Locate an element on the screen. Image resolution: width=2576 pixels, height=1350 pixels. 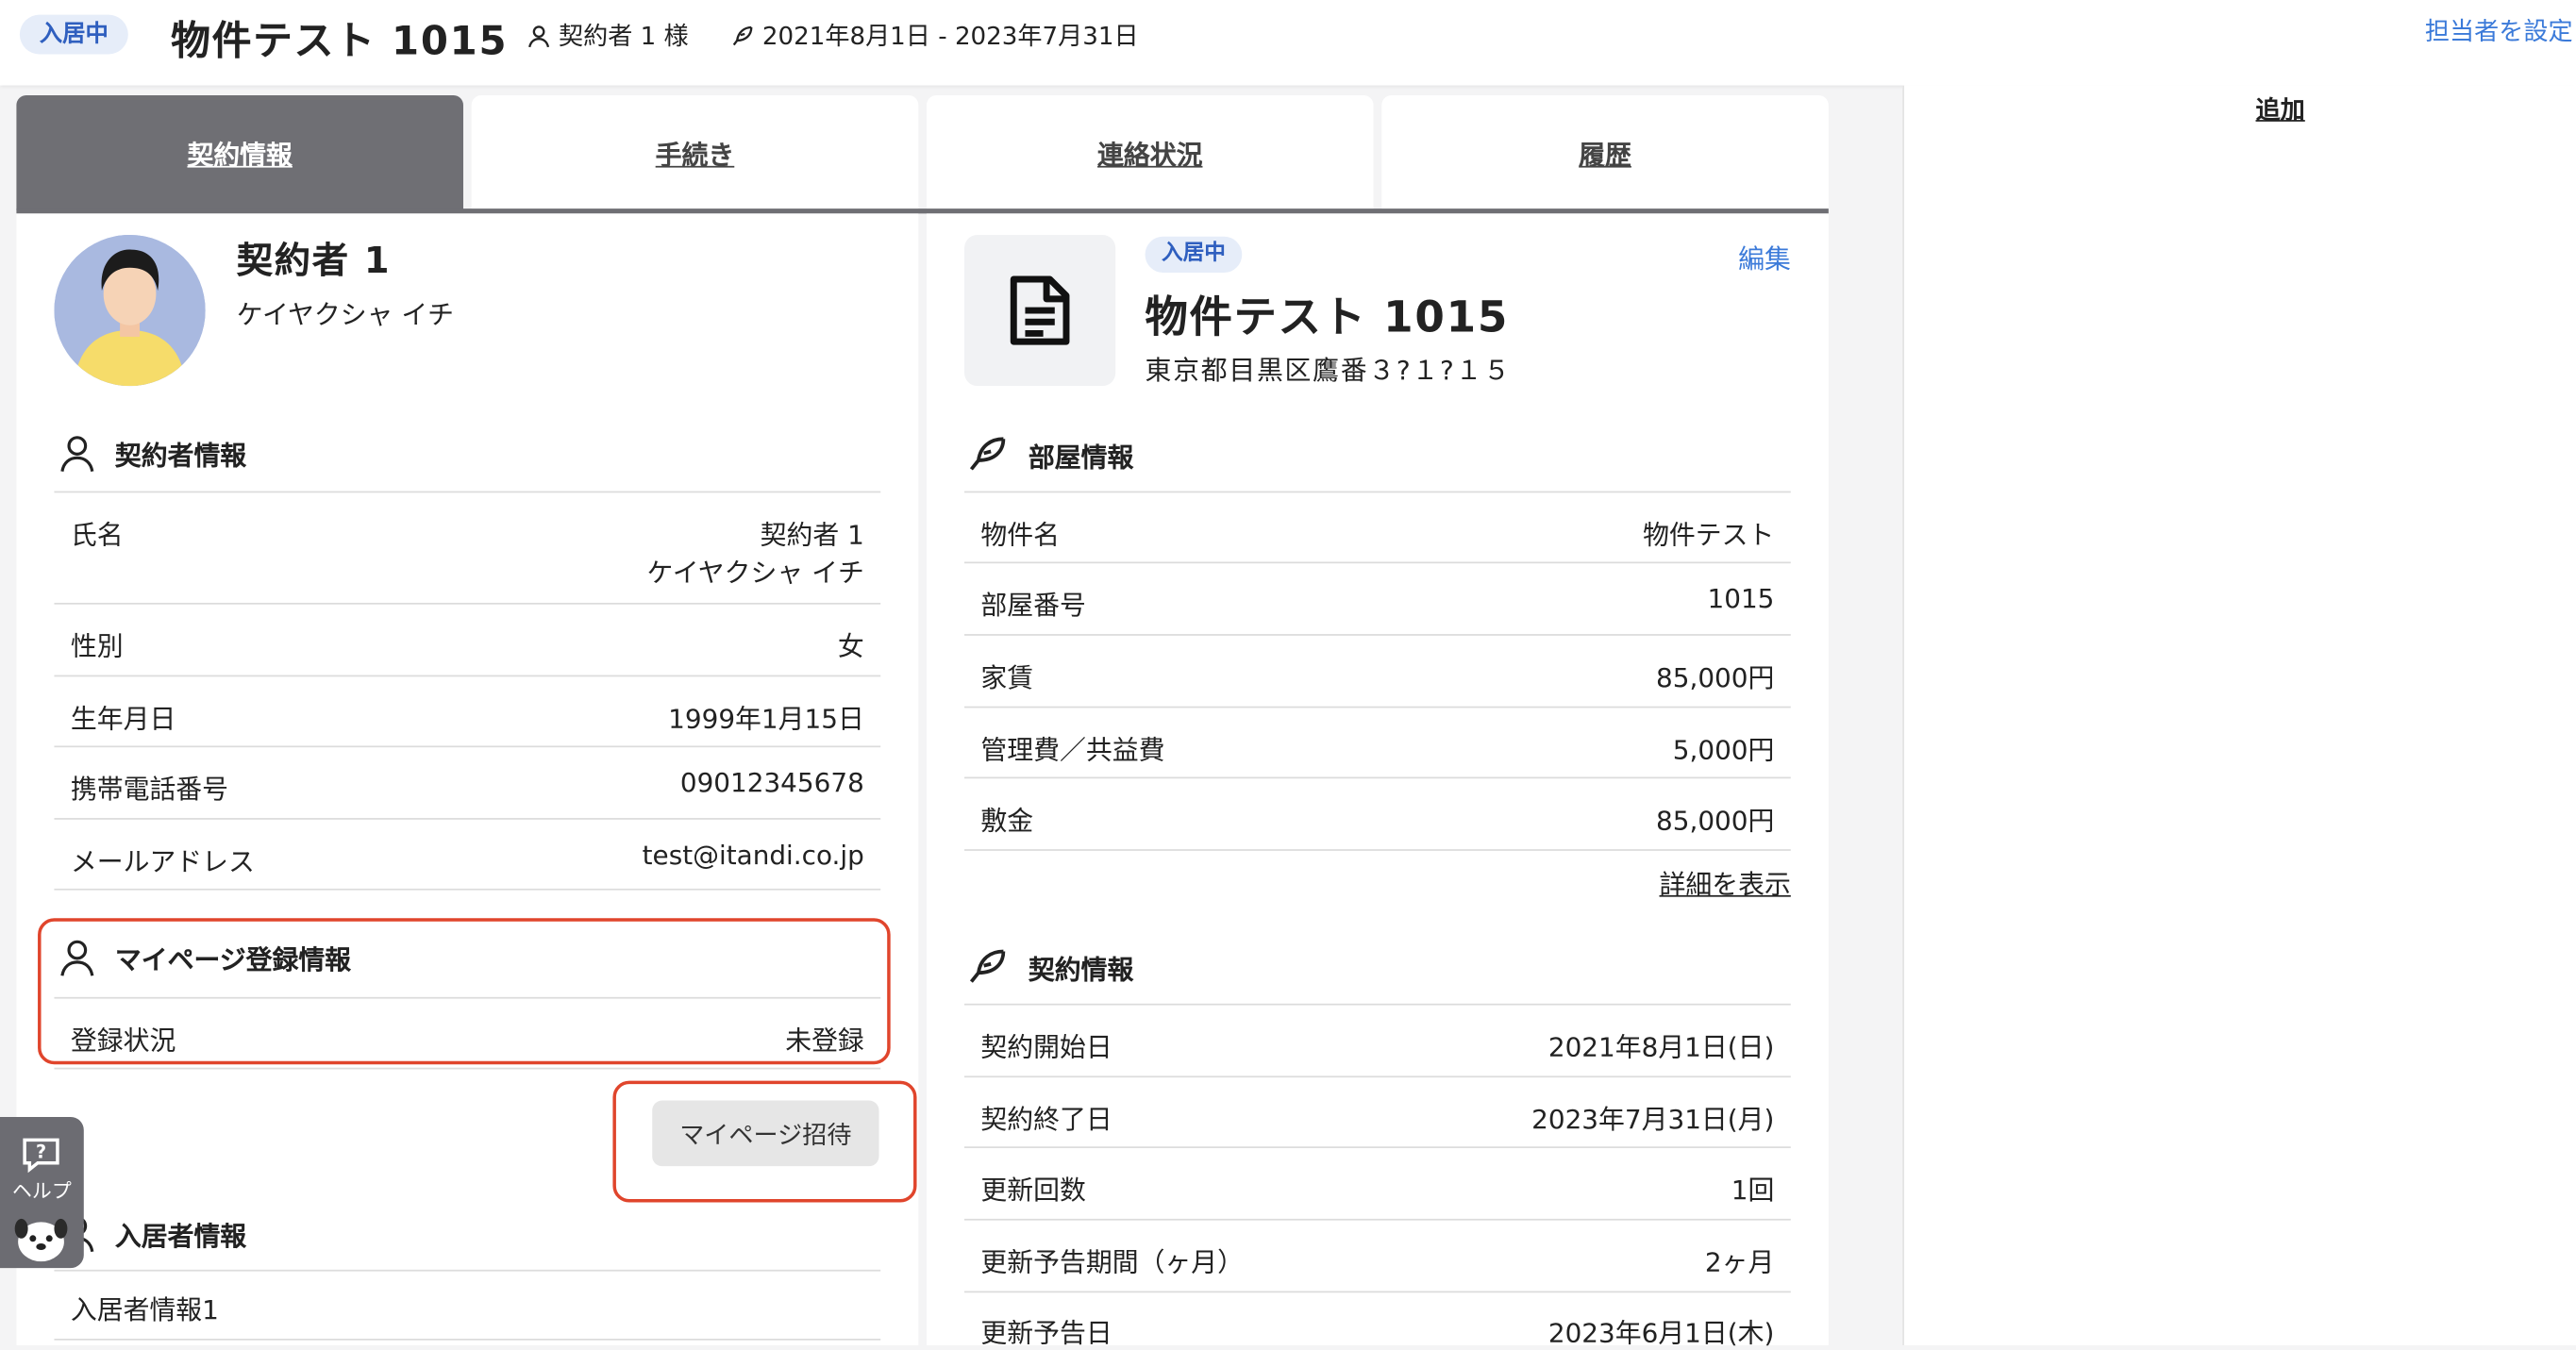
help-label: ヘルプ is located at coordinates (42, 1191).